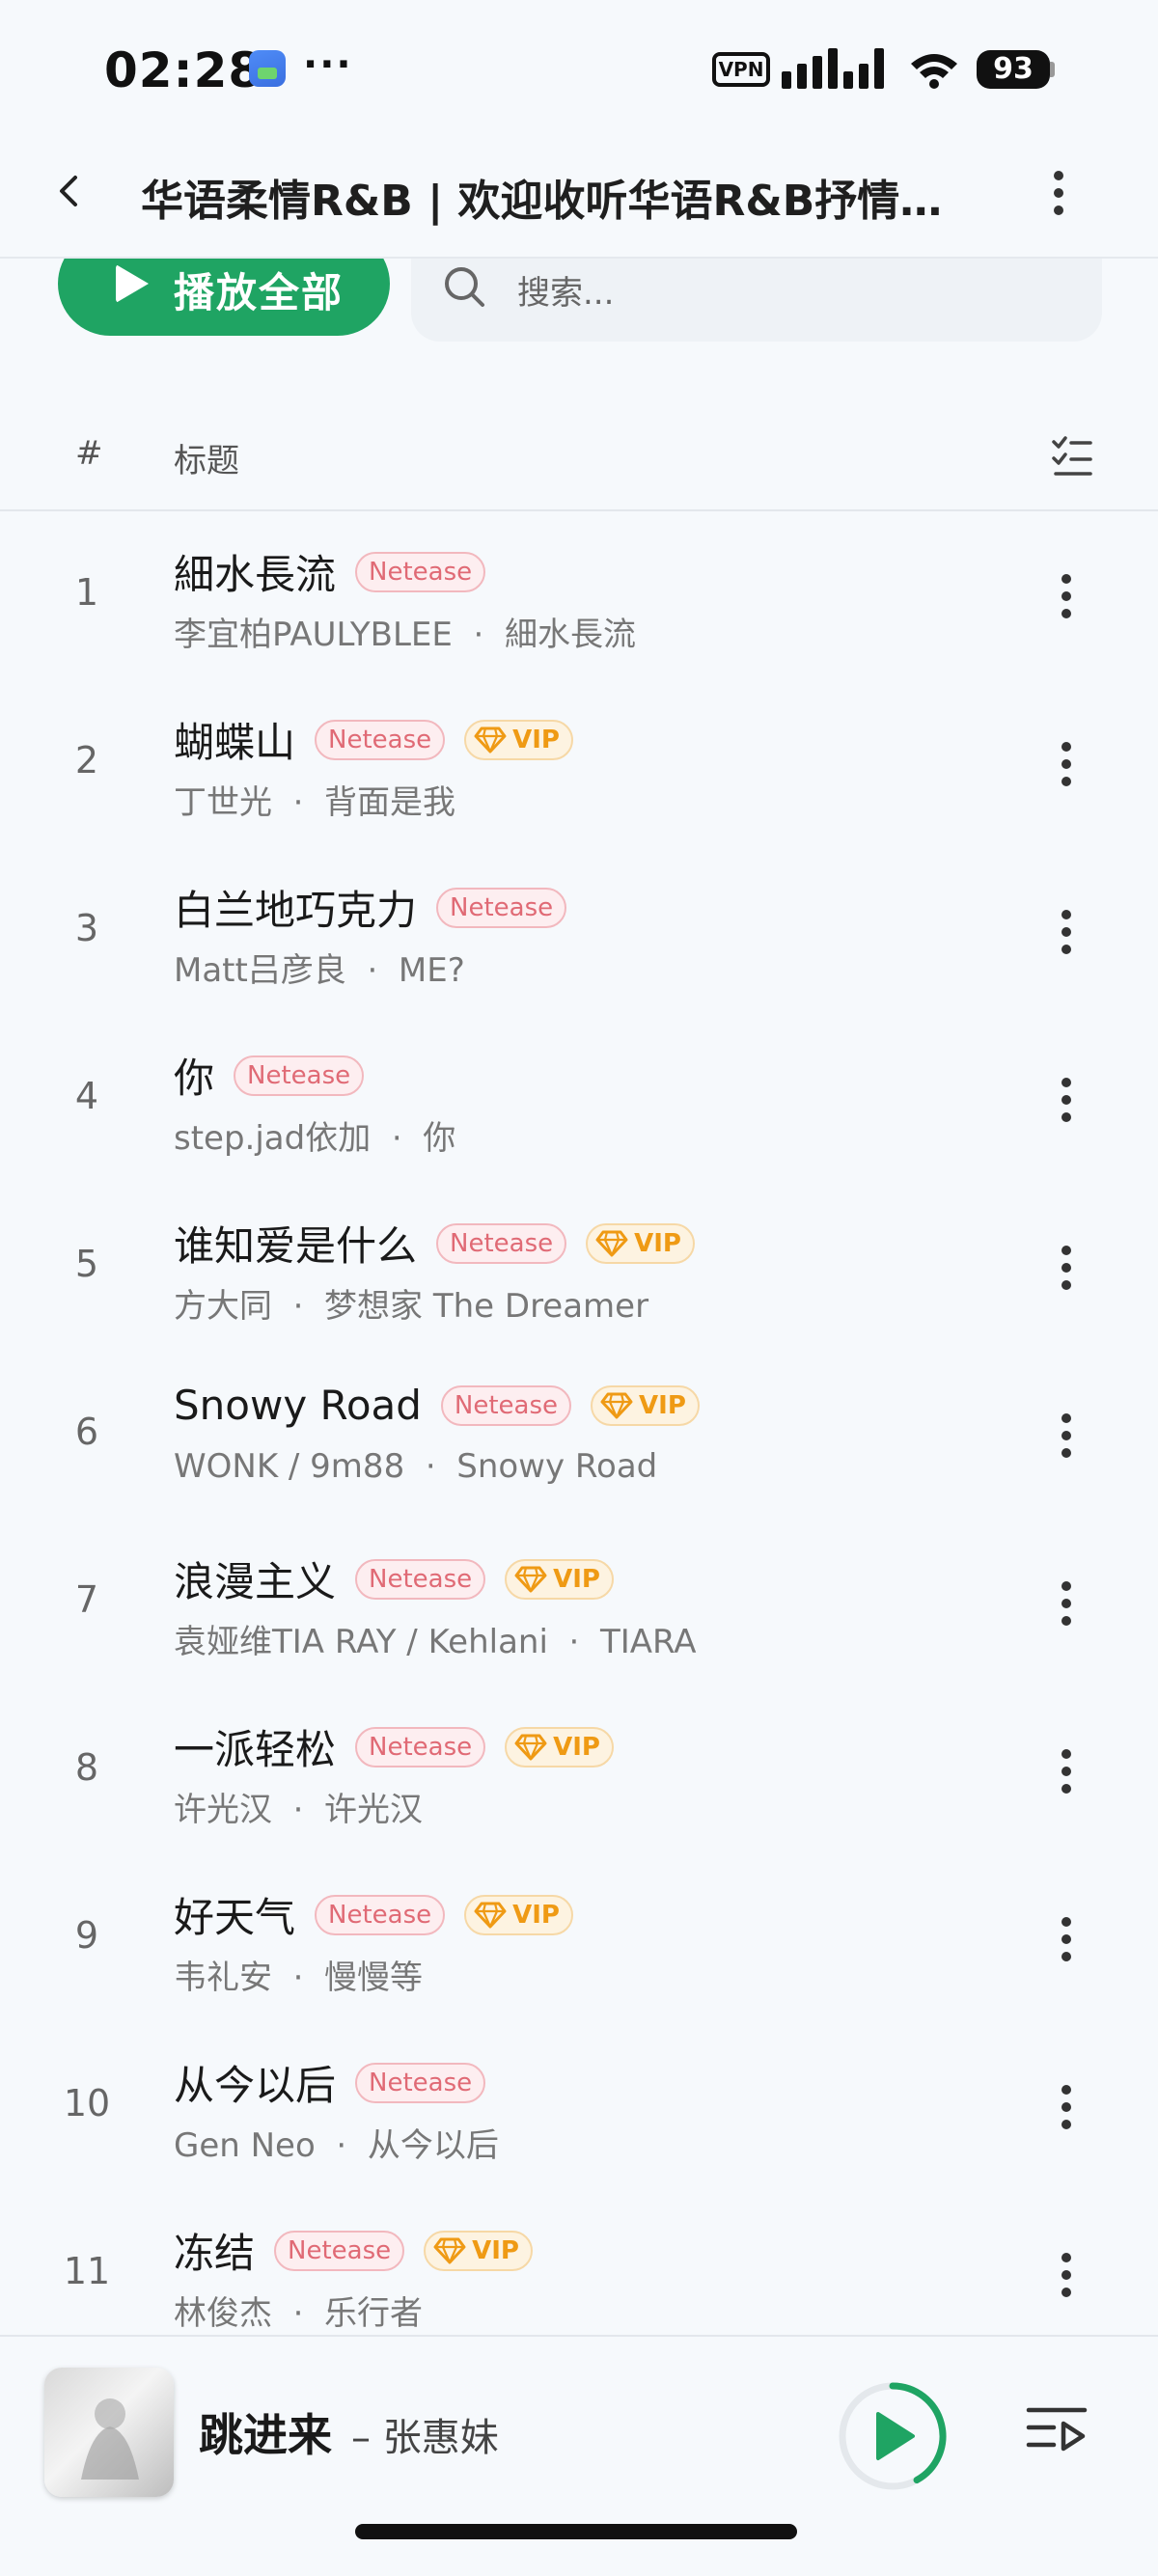  What do you see at coordinates (87, 2271) in the screenshot?
I see `song-index: 11` at bounding box center [87, 2271].